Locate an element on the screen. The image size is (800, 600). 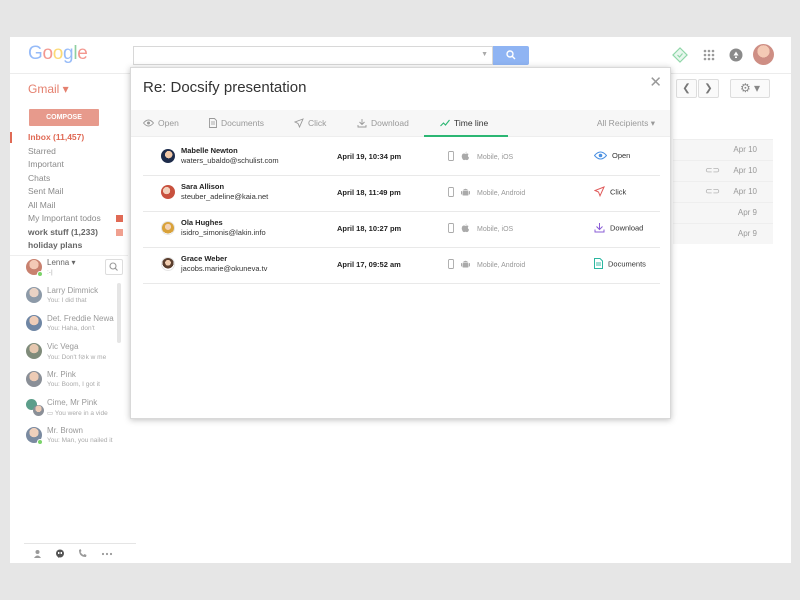
compose-button: COMPOSE is located at coordinates (64, 117).